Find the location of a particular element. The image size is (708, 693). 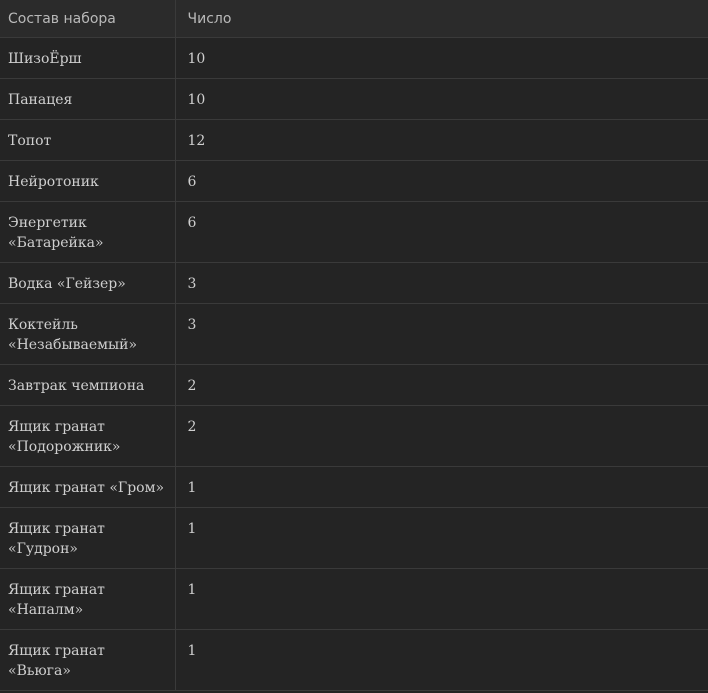

table-row: Топот 12 is located at coordinates (354, 140).